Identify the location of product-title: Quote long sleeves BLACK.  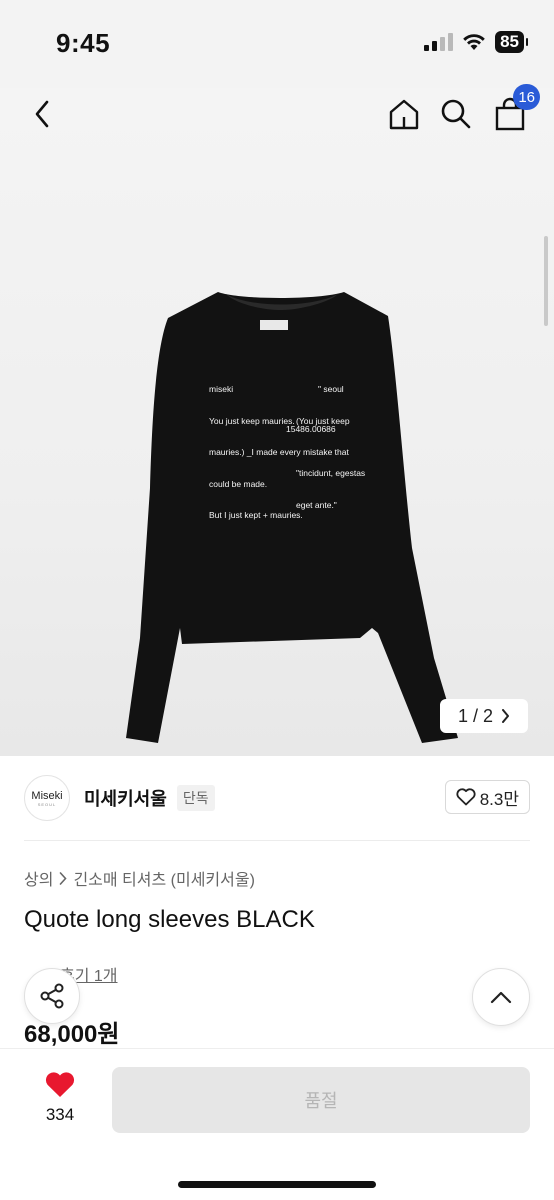
(169, 919).